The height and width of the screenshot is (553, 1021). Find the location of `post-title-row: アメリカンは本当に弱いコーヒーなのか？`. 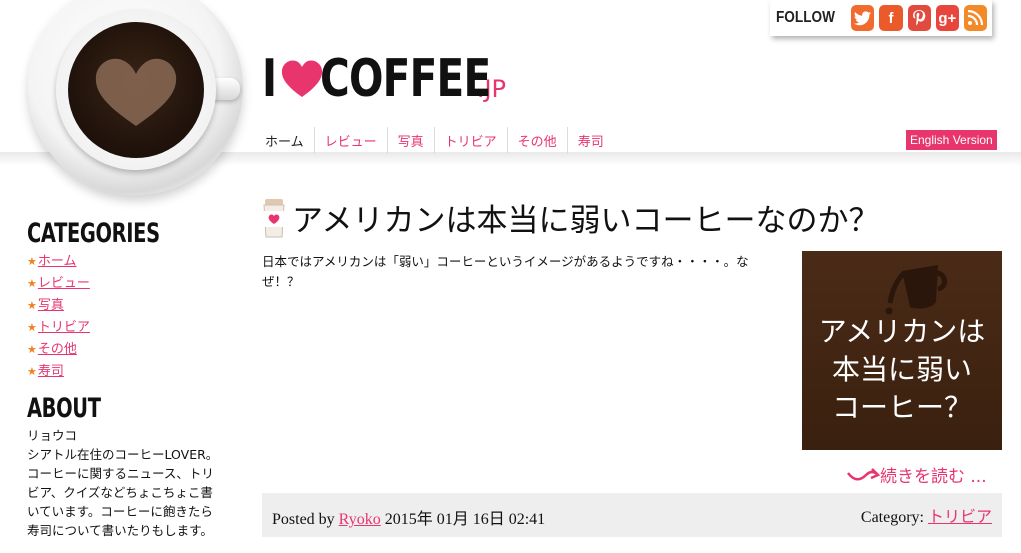

post-title-row: アメリカンは本当に弱いコーヒーなのか？ is located at coordinates (570, 217).